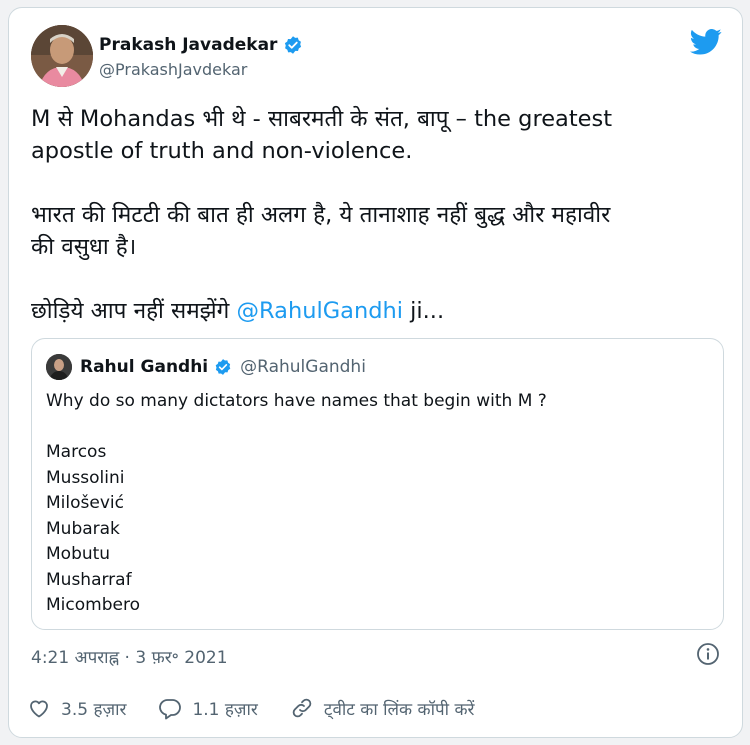  I want to click on dictator-name: Musharraf, so click(89, 579).